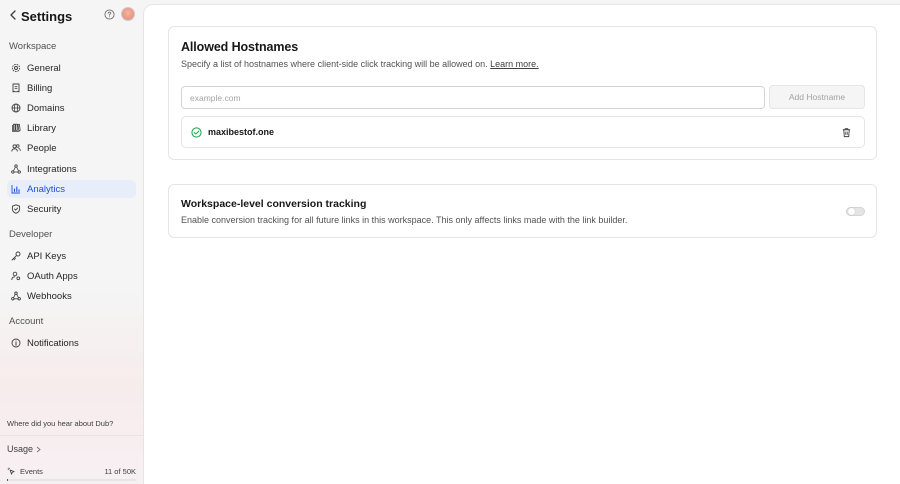 This screenshot has width=900, height=484. I want to click on chevron-right-icon, so click(38, 449).